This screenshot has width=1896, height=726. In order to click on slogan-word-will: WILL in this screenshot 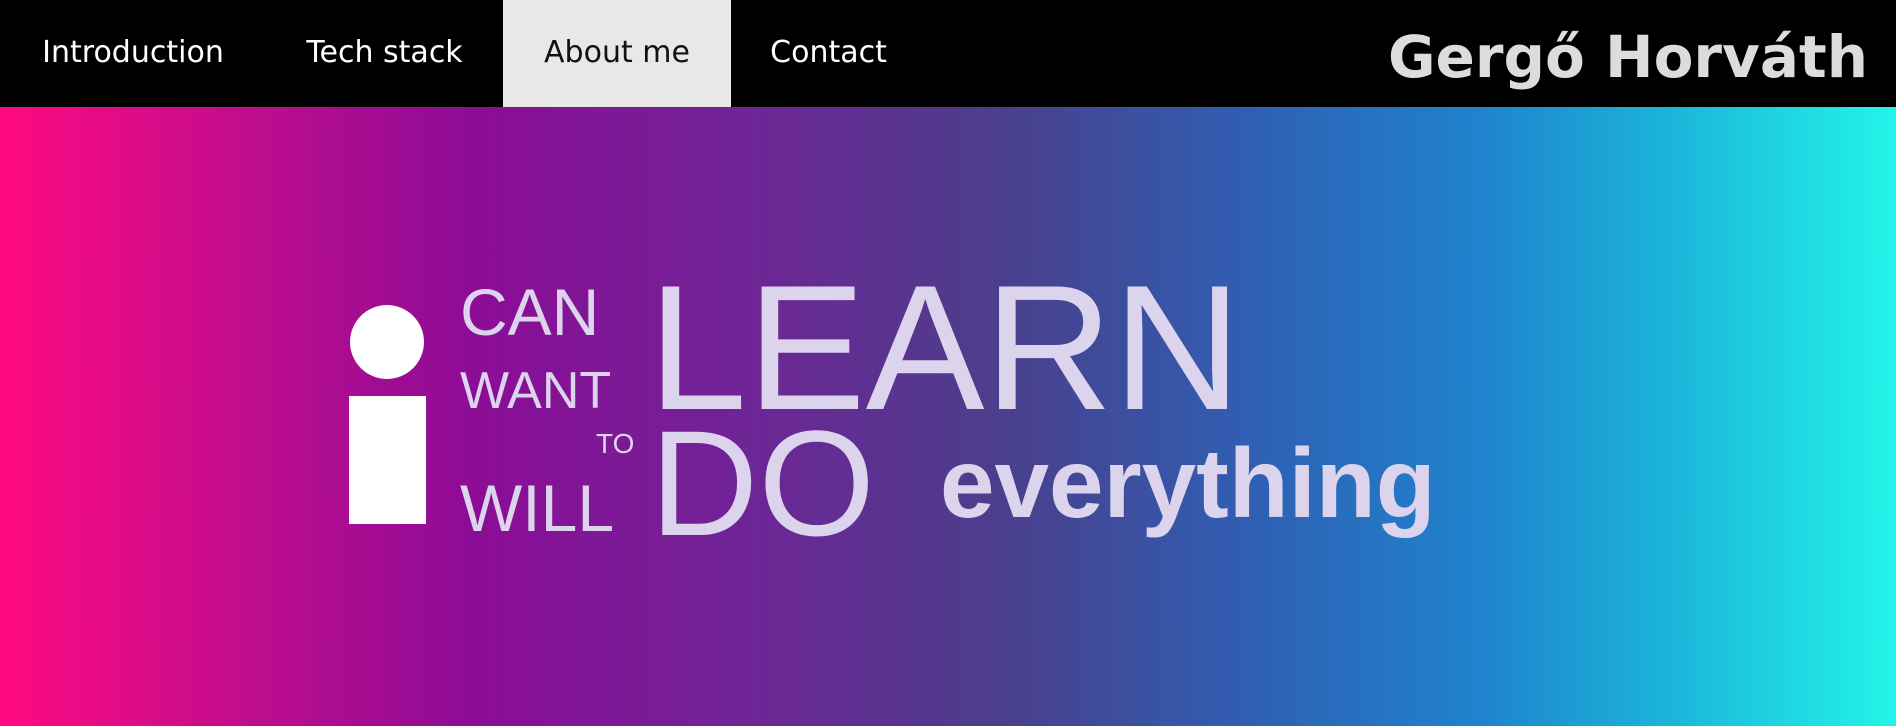, I will do `click(537, 508)`.